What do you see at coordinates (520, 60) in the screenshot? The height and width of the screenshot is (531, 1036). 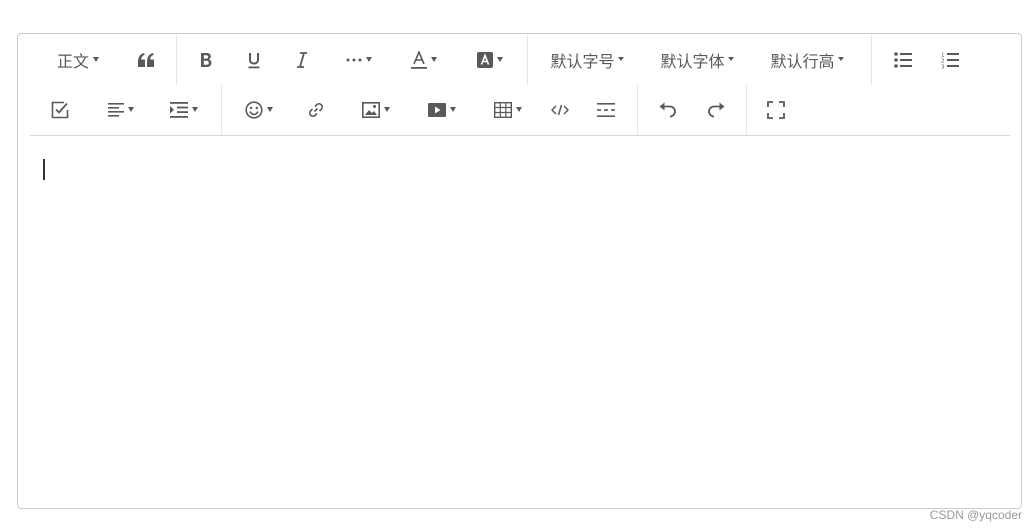 I see `toolbar-row-1: 正文 默认字号 默认字体 默认行高 1 2 3` at bounding box center [520, 60].